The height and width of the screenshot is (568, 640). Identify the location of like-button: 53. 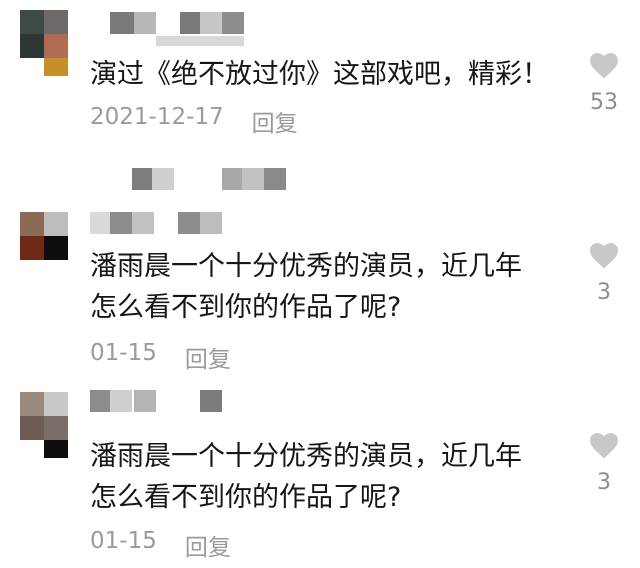
(604, 82).